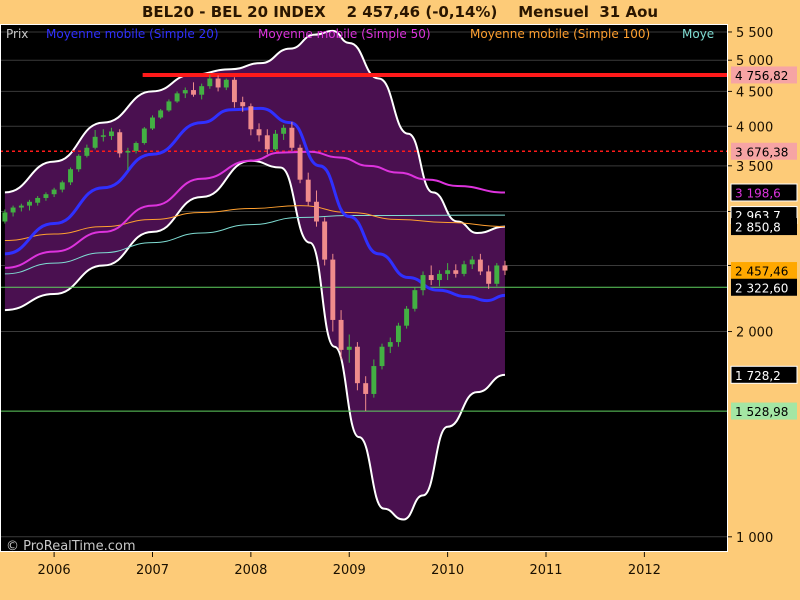 The width and height of the screenshot is (800, 600). What do you see at coordinates (761, 288) in the screenshot?
I see `price-badge-label: 2 322,60` at bounding box center [761, 288].